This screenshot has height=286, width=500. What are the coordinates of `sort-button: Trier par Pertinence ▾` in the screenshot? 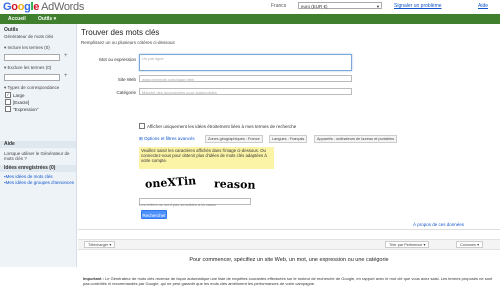 It's located at (407, 244).